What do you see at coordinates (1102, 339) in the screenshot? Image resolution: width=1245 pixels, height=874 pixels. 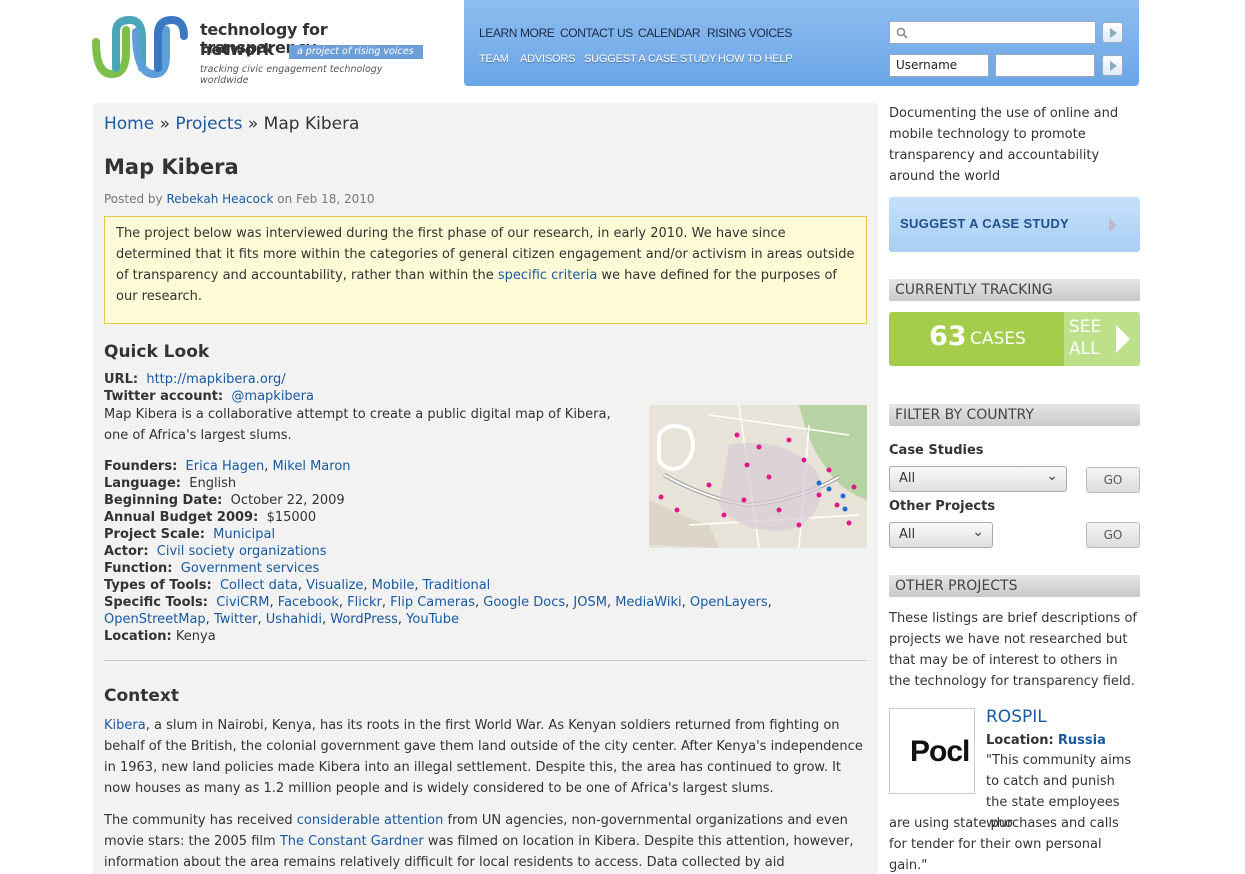 I see `see-all-button: SEE ALL` at bounding box center [1102, 339].